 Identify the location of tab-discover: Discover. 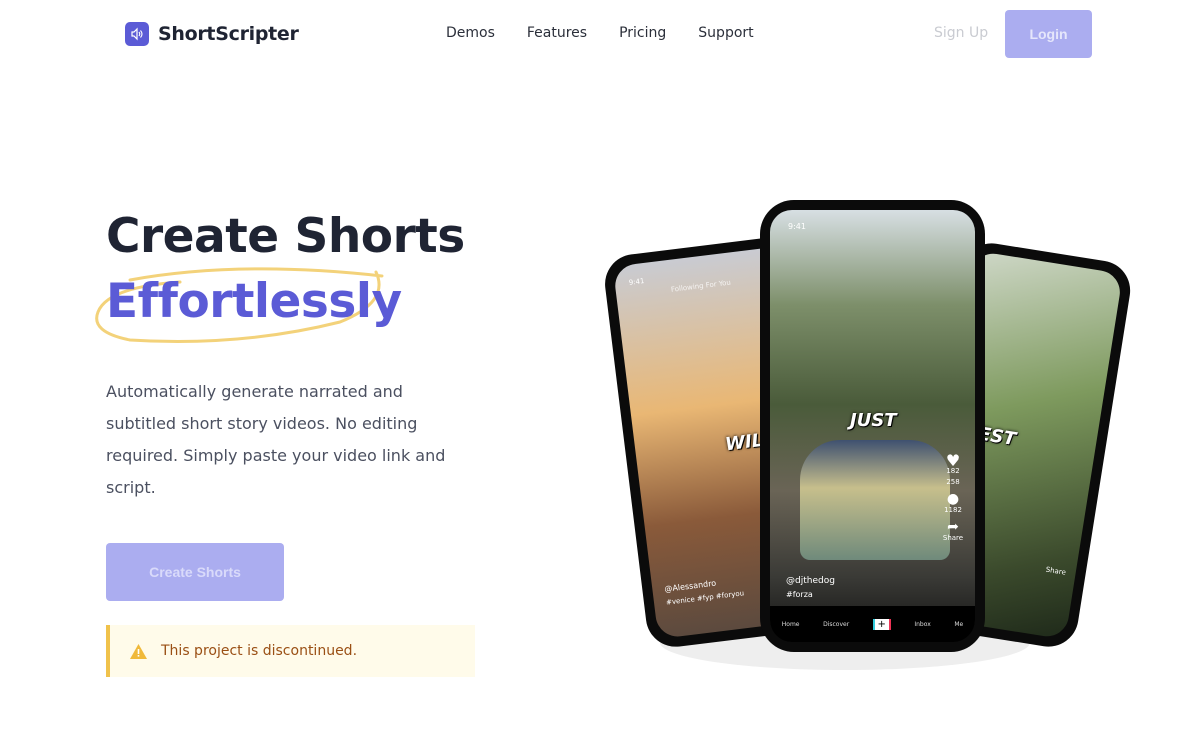
(836, 624).